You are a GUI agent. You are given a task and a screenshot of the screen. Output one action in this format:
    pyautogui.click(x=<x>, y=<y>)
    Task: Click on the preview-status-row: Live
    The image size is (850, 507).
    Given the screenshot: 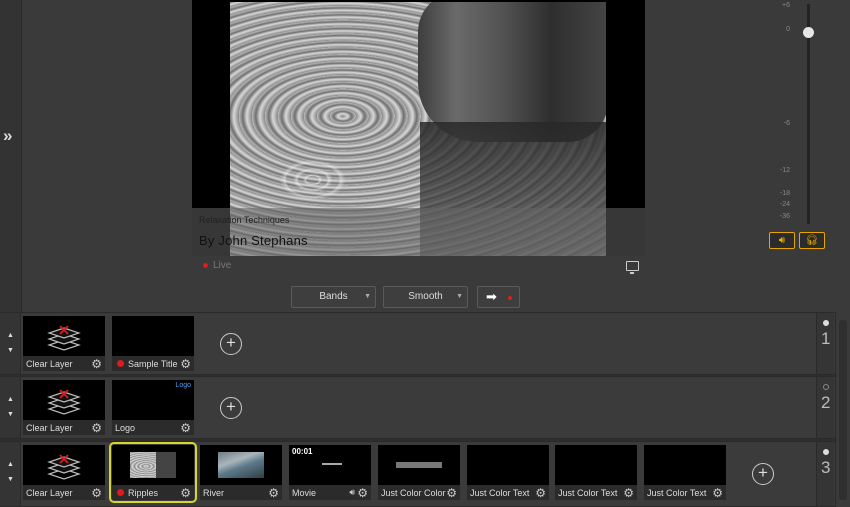 What is the action you would take?
    pyautogui.click(x=418, y=266)
    